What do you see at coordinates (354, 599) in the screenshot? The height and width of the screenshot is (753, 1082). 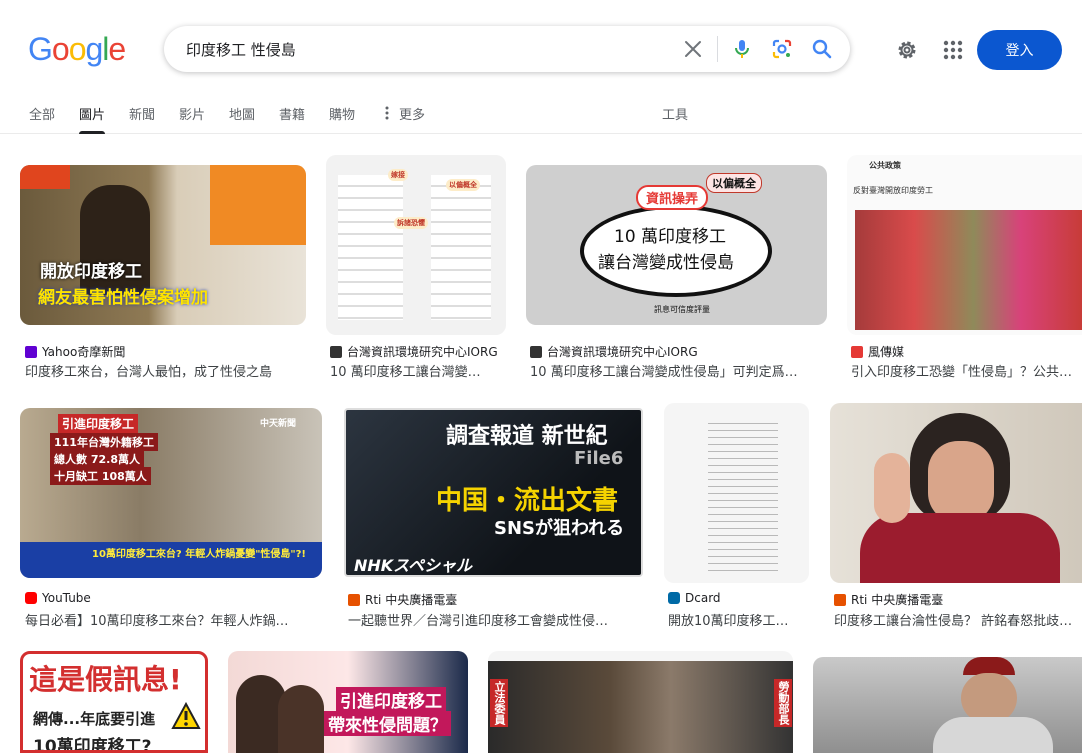 I see `rti-favicon-icon` at bounding box center [354, 599].